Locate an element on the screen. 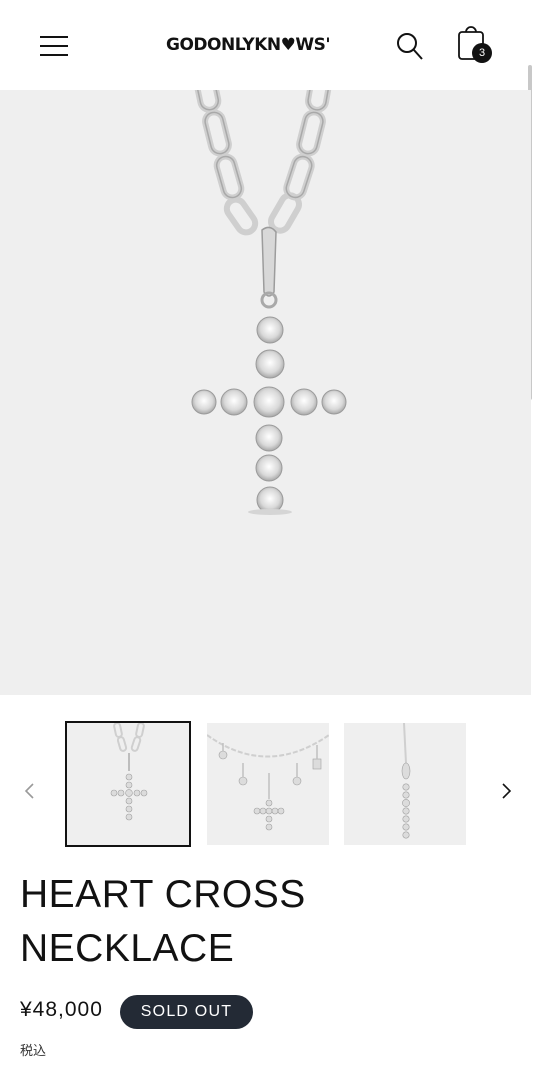 Image resolution: width=537 pixels, height=1080 pixels. menu-icon is located at coordinates (54, 46).